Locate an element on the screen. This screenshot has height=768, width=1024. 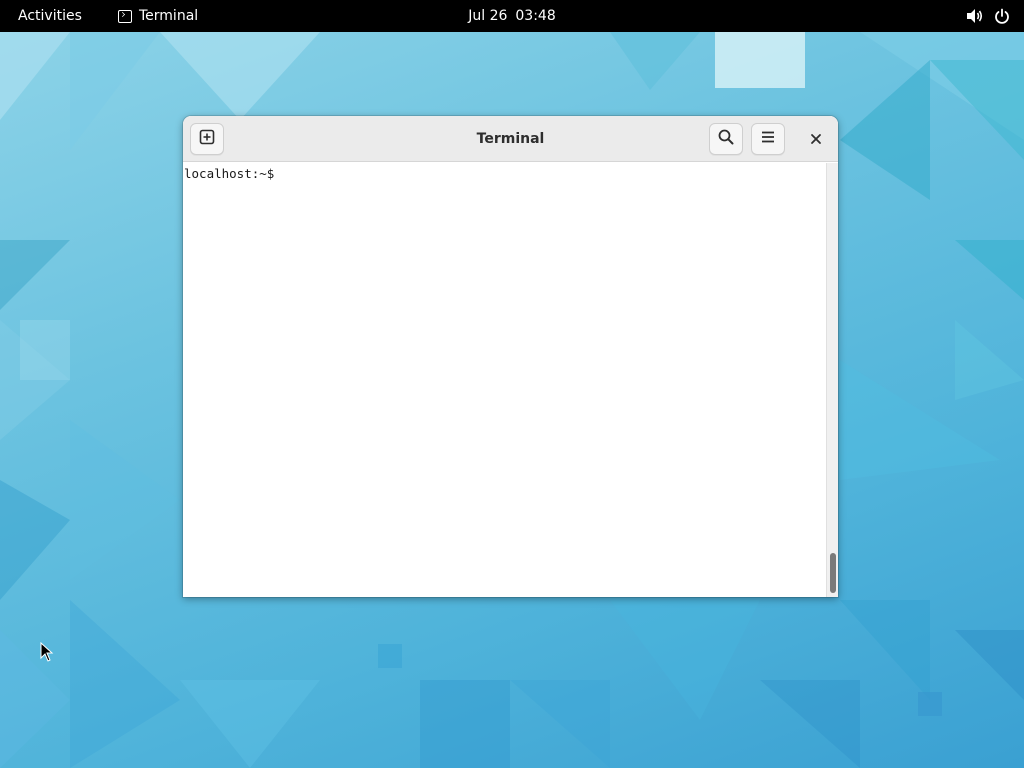
terminal-icon is located at coordinates (125, 16).